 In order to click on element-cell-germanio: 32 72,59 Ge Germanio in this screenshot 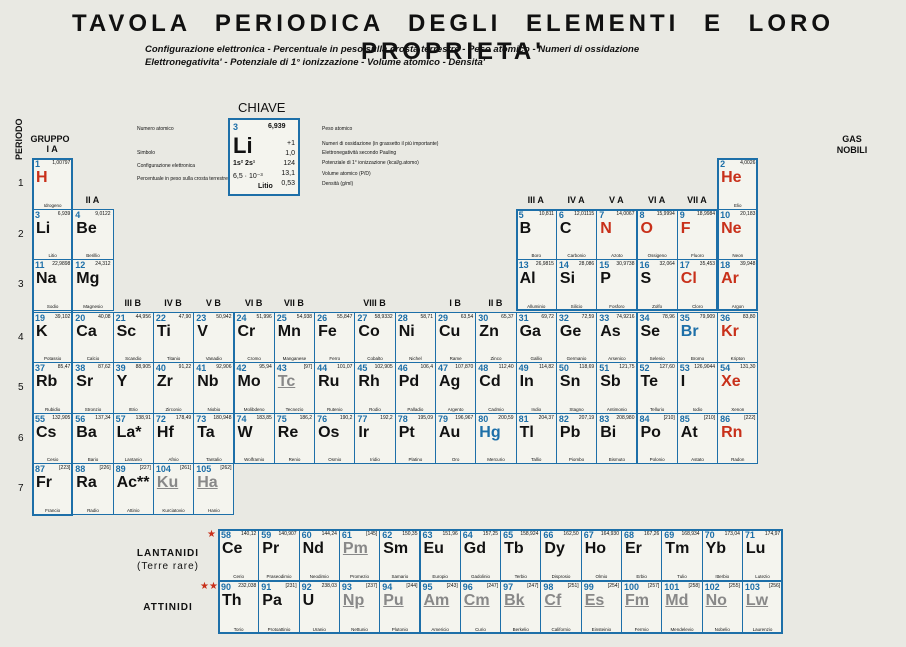, I will do `click(576, 337)`.